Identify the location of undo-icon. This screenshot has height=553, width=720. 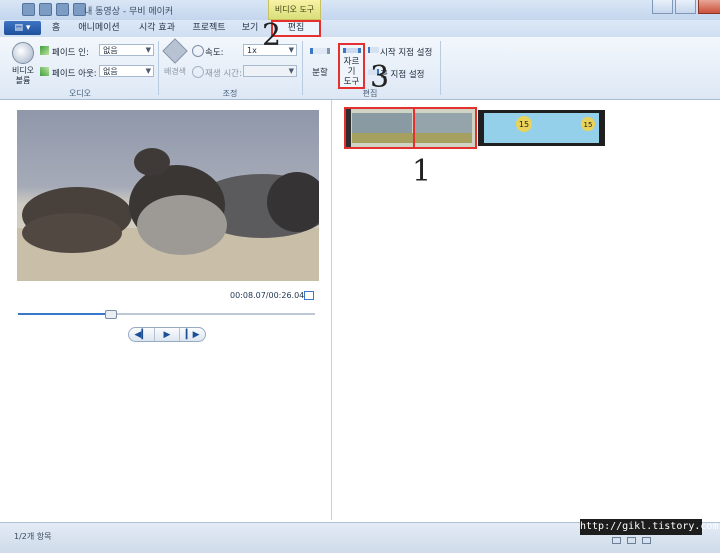
(62, 9).